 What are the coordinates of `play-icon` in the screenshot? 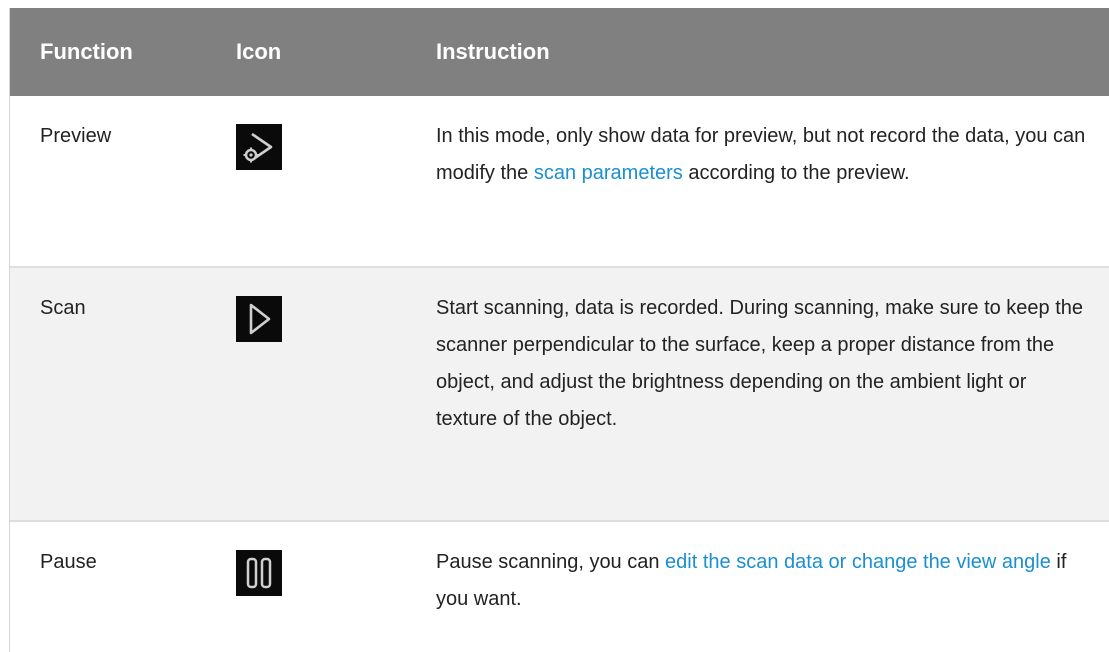 It's located at (259, 319).